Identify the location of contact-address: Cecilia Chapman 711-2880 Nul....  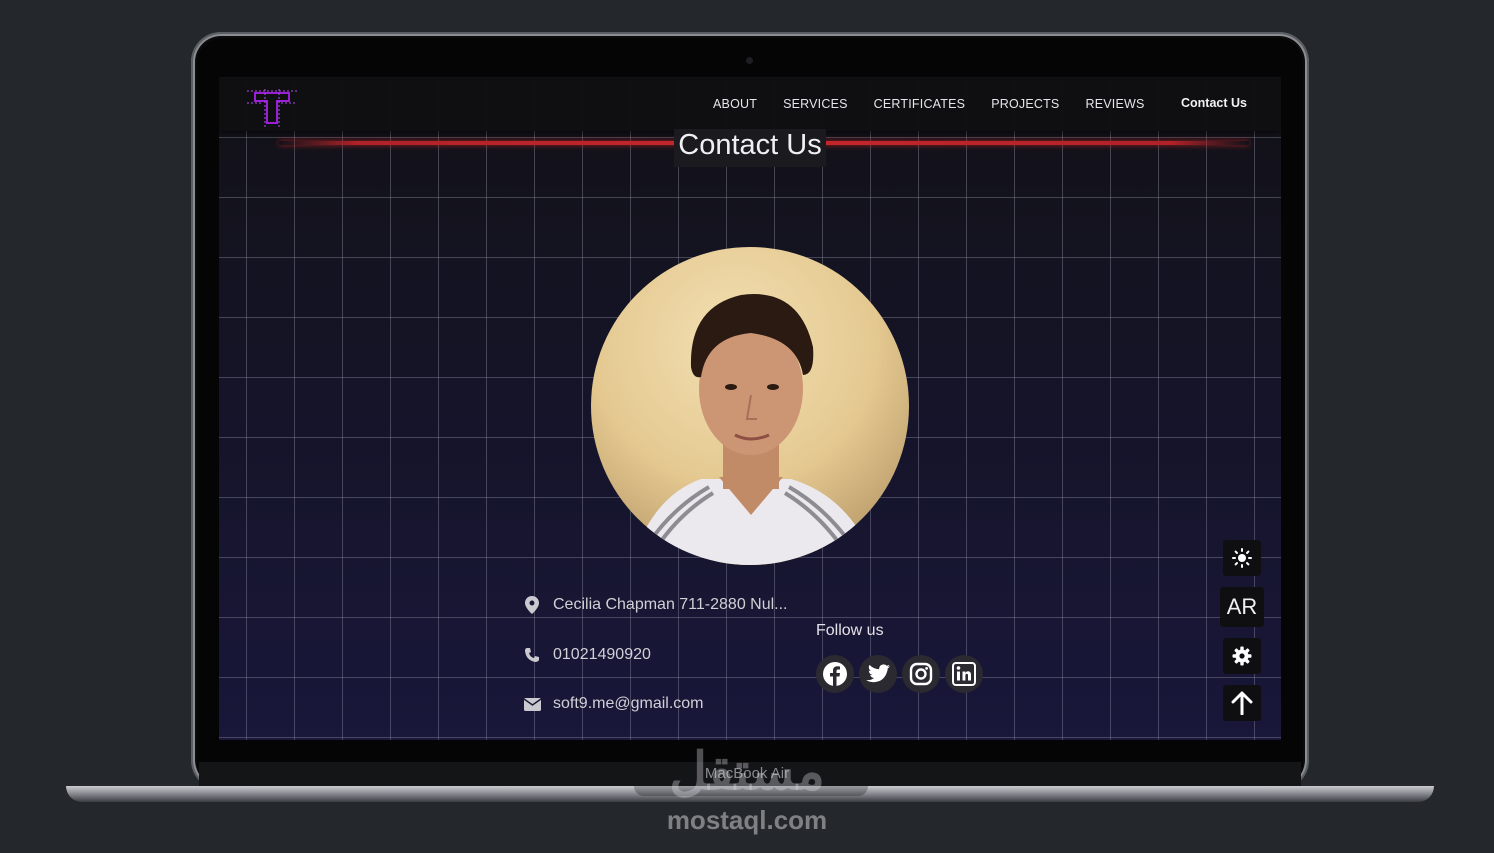
(655, 605).